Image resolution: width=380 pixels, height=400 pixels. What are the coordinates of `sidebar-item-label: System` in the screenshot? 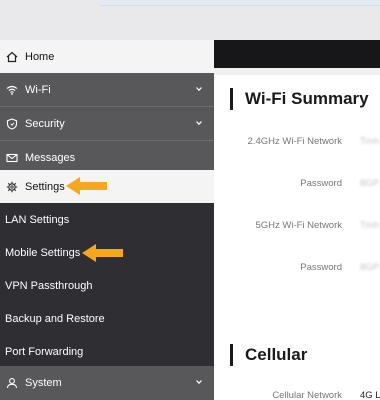 It's located at (43, 383).